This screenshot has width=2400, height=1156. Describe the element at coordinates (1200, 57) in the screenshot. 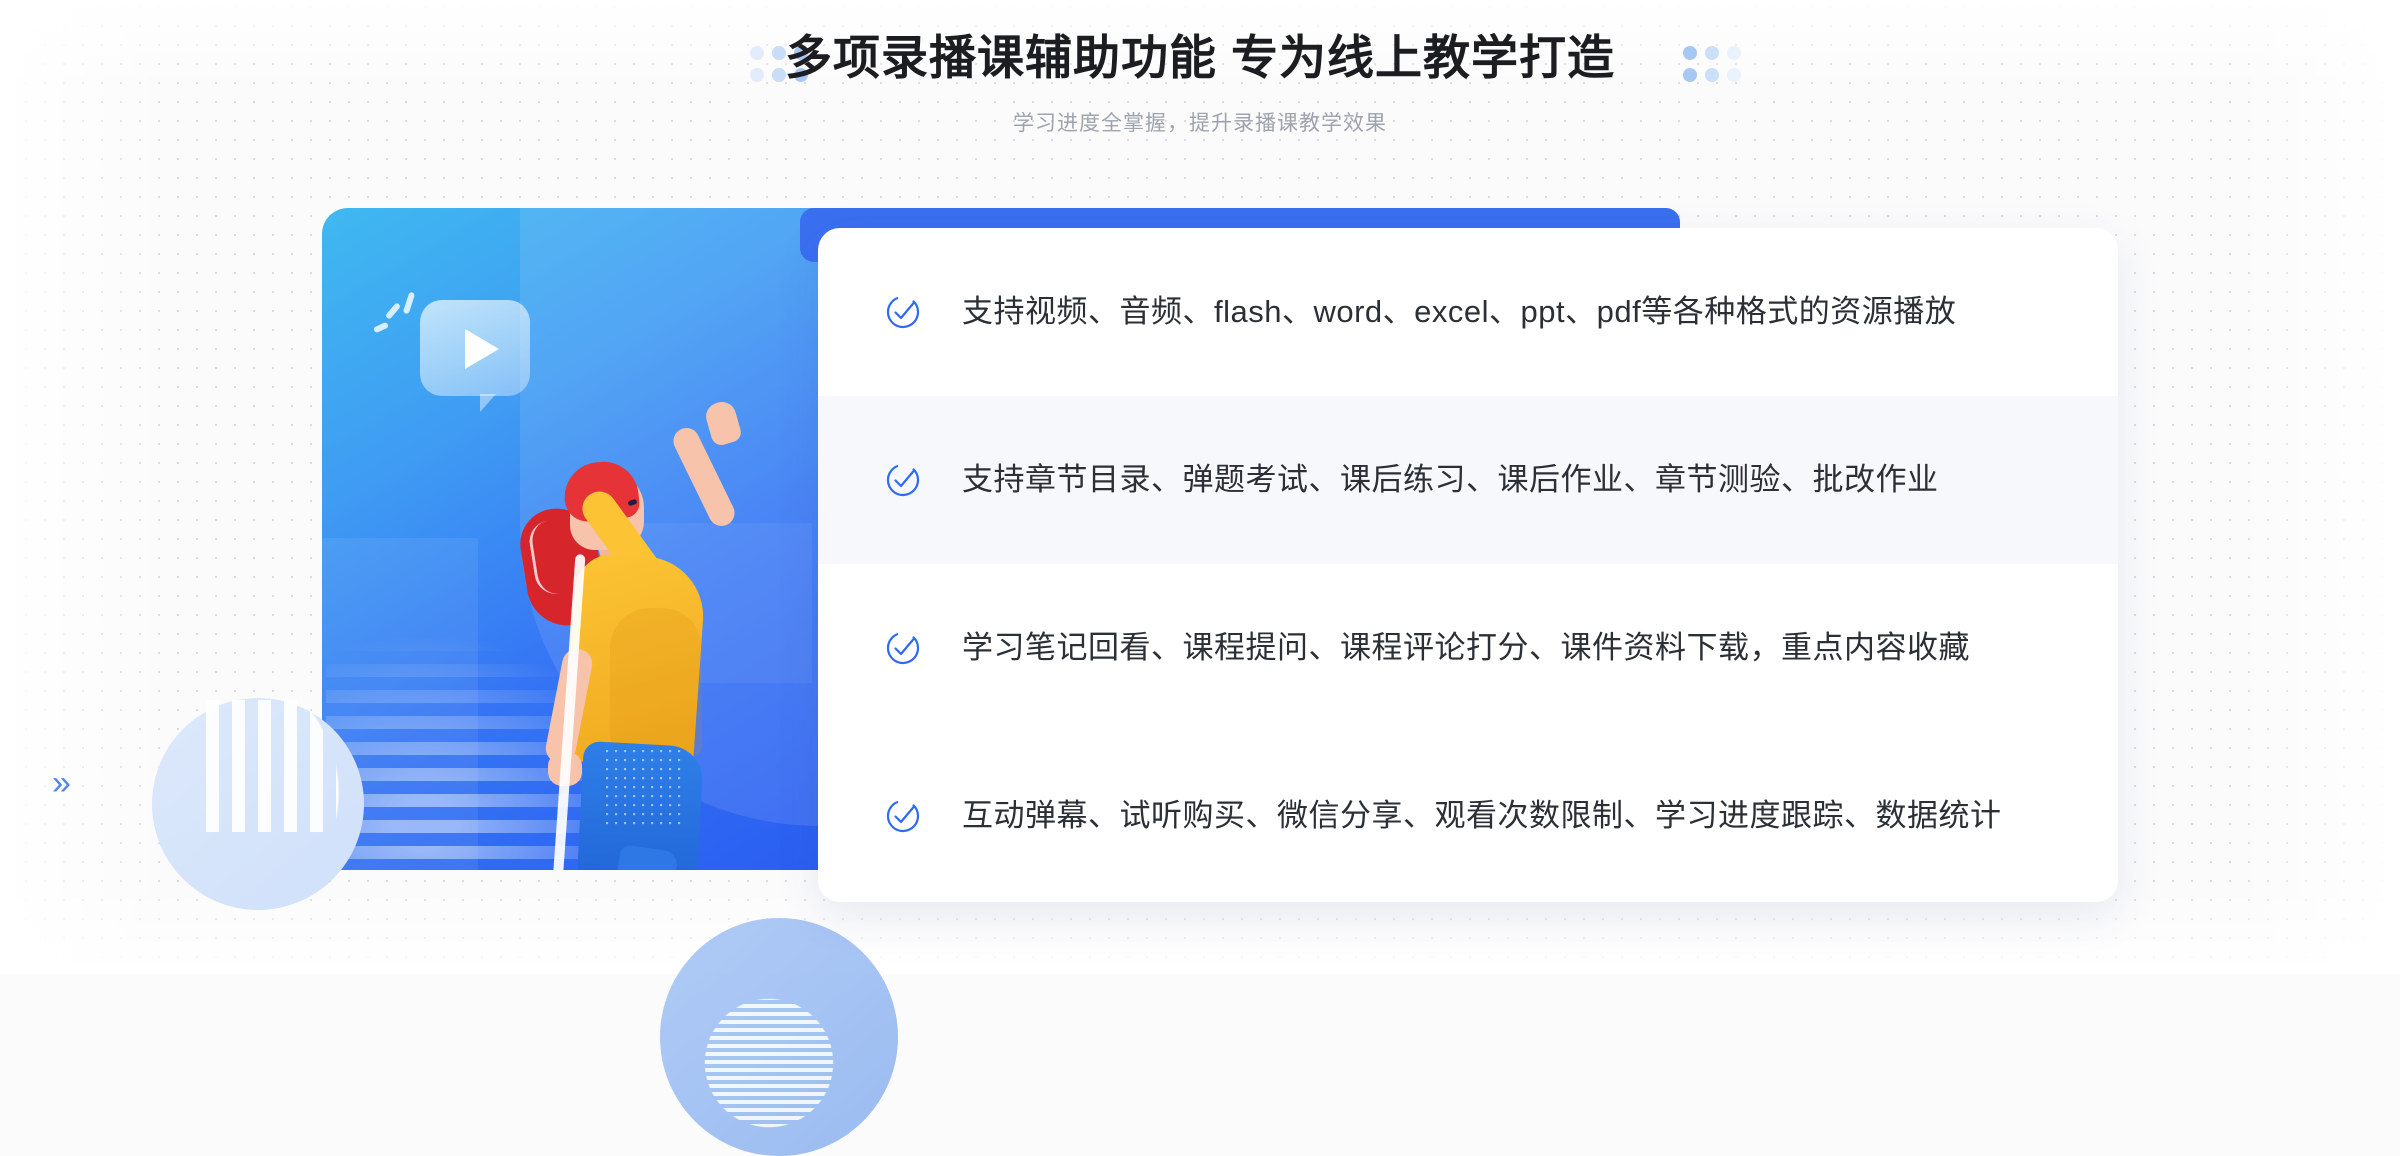

I see `page-title: 多项录播课辅助功能 专为线上教学打造` at that location.